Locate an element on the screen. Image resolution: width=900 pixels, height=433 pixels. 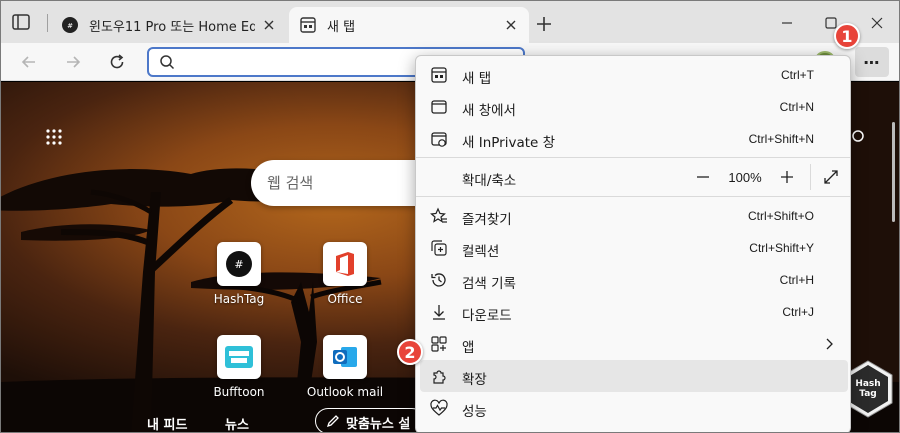
feed-tab-news: 뉴스 is located at coordinates (237, 423).